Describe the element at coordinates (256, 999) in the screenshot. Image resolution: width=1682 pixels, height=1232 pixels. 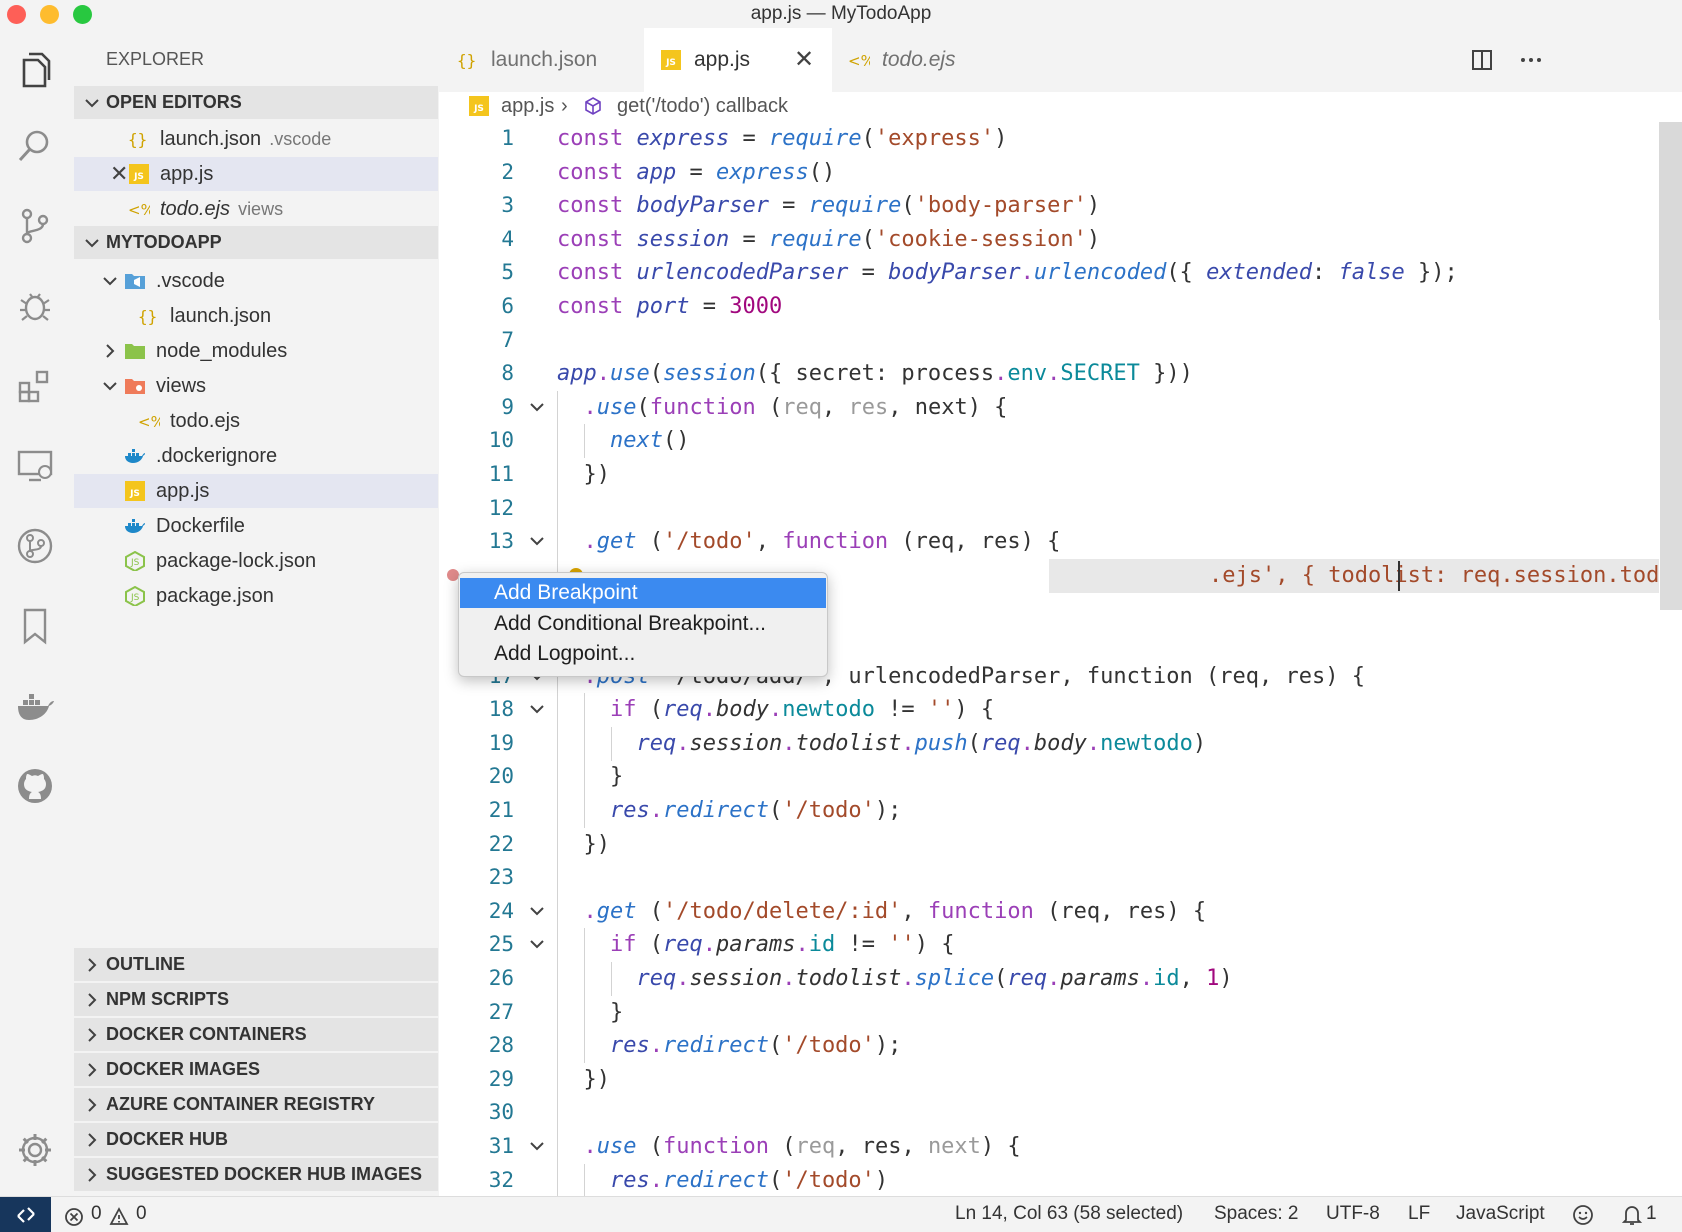
I see `panel-npm-scripts: NPM SCRIPTS` at that location.